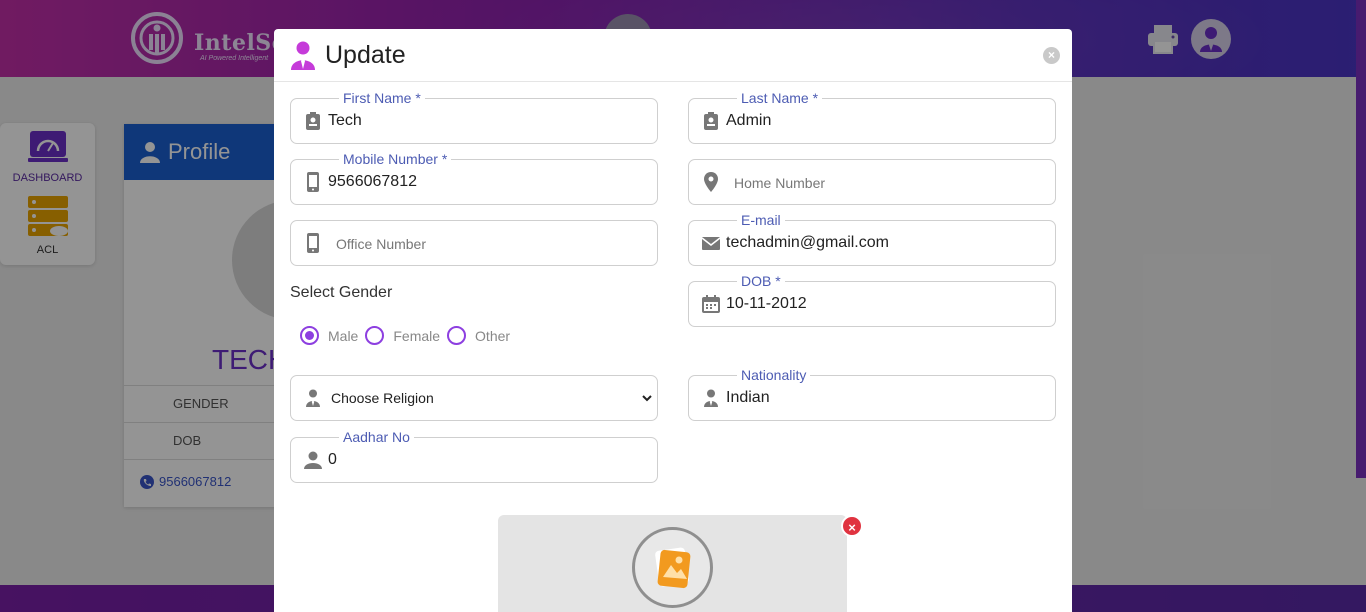 Image resolution: width=1366 pixels, height=612 pixels. Describe the element at coordinates (780, 98) in the screenshot. I see `last-name-label: Last Name *` at that location.